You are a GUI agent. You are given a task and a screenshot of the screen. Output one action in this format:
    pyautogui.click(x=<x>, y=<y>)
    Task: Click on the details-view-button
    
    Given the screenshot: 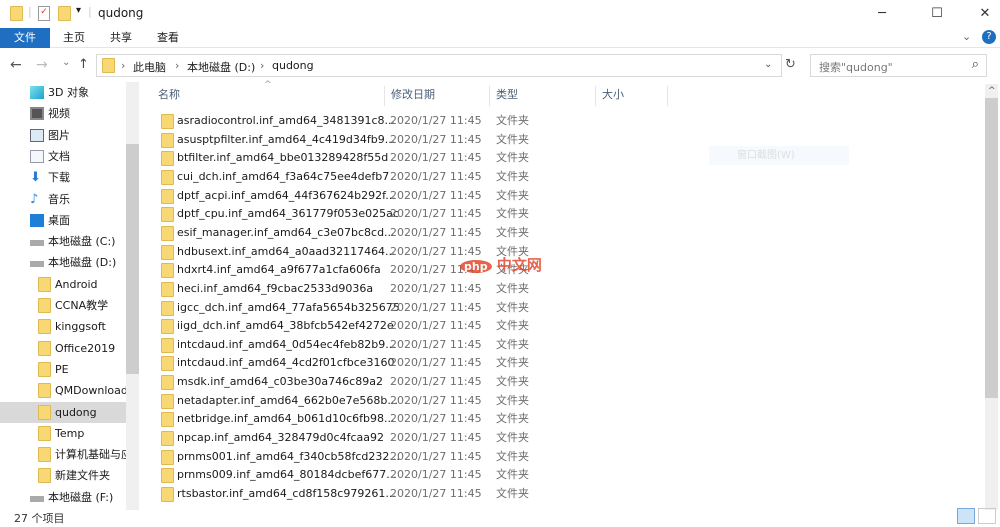 What is the action you would take?
    pyautogui.click(x=966, y=516)
    